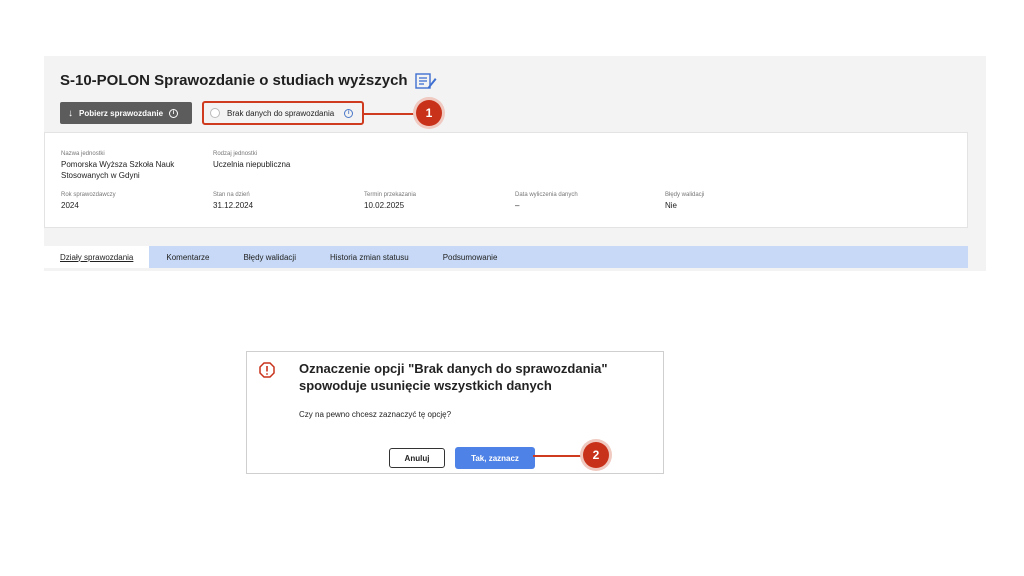 The image size is (1024, 576). What do you see at coordinates (267, 370) in the screenshot?
I see `warning-icon` at bounding box center [267, 370].